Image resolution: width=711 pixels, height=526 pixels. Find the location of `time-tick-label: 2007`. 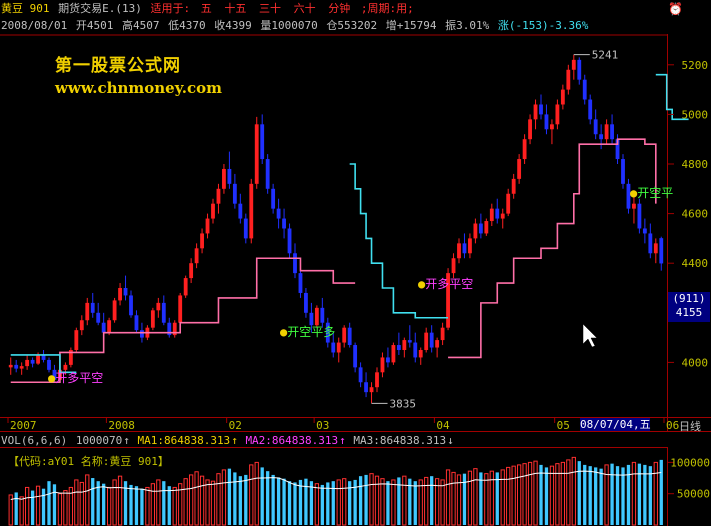

time-tick-label: 2007 is located at coordinates (23, 425).